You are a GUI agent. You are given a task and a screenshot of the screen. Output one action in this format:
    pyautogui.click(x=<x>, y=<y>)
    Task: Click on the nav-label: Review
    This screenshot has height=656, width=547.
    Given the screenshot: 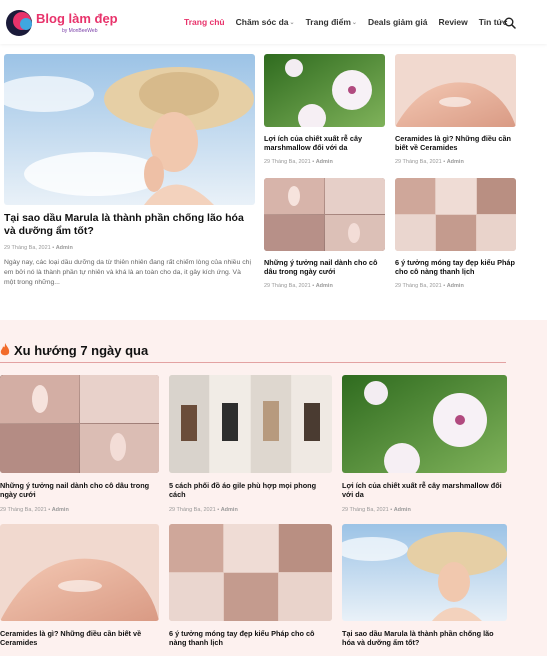 What is the action you would take?
    pyautogui.click(x=453, y=22)
    